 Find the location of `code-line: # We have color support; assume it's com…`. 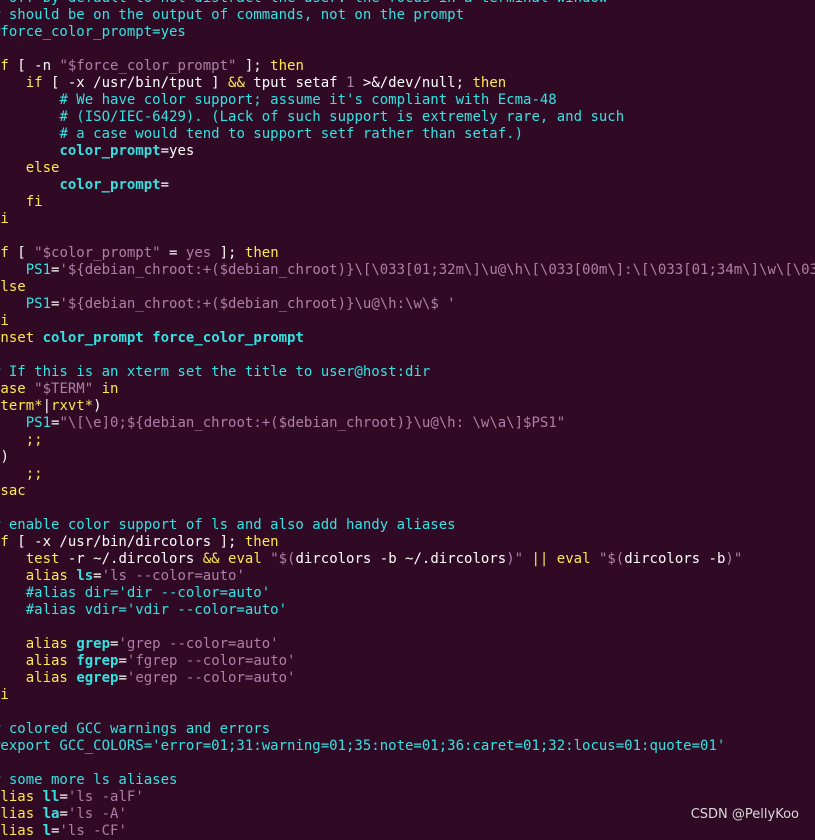

code-line: # We have color support; assume it's com… is located at coordinates (407, 100).